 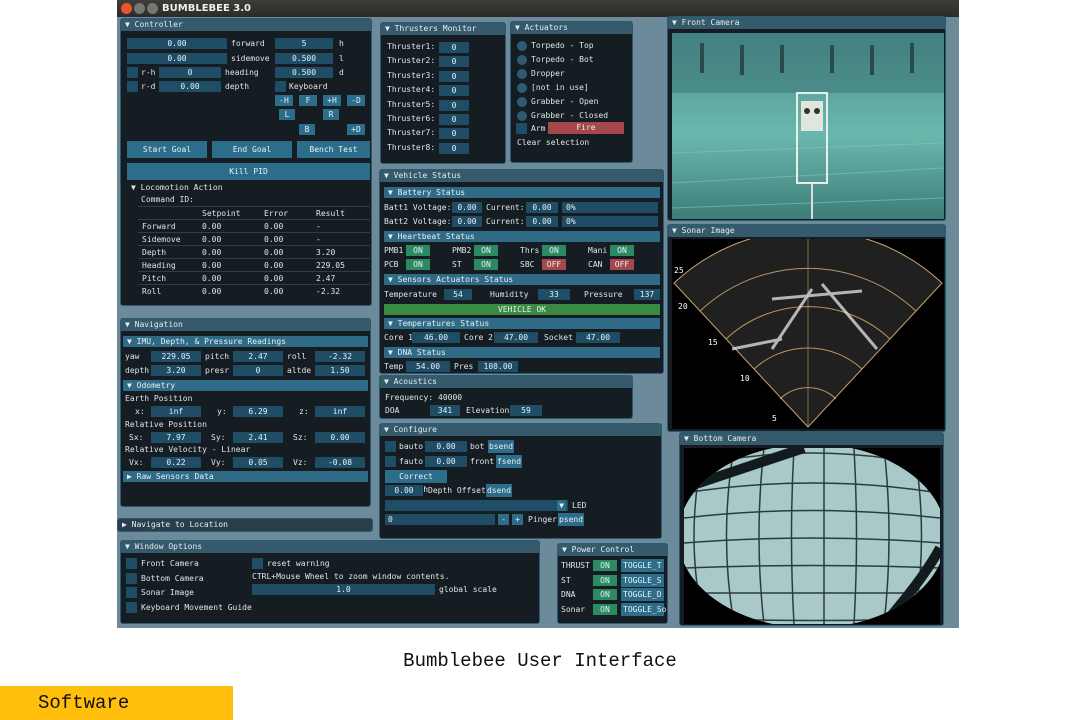 I want to click on pinger-input: 0, so click(x=440, y=519).